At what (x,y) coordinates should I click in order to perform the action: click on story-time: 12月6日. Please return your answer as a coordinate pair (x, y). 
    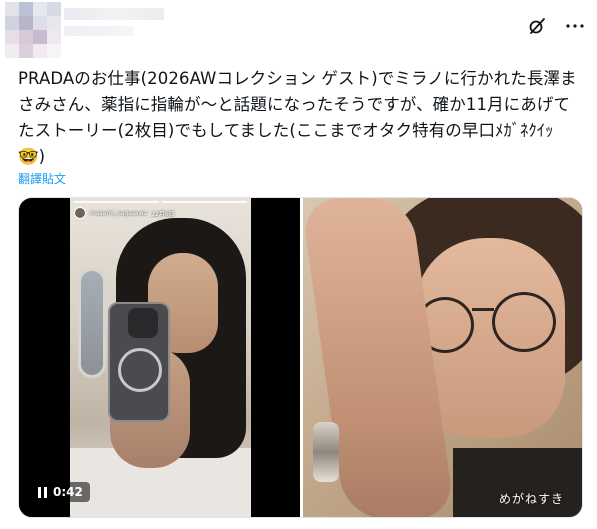
    Looking at the image, I should click on (163, 214).